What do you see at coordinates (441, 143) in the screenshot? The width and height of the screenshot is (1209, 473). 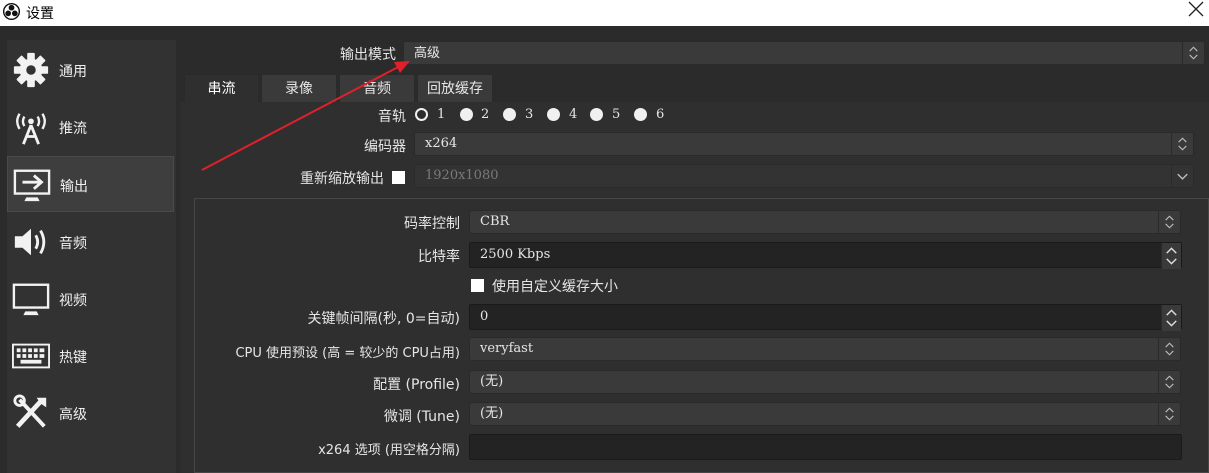 I see `encoder-value: x264` at bounding box center [441, 143].